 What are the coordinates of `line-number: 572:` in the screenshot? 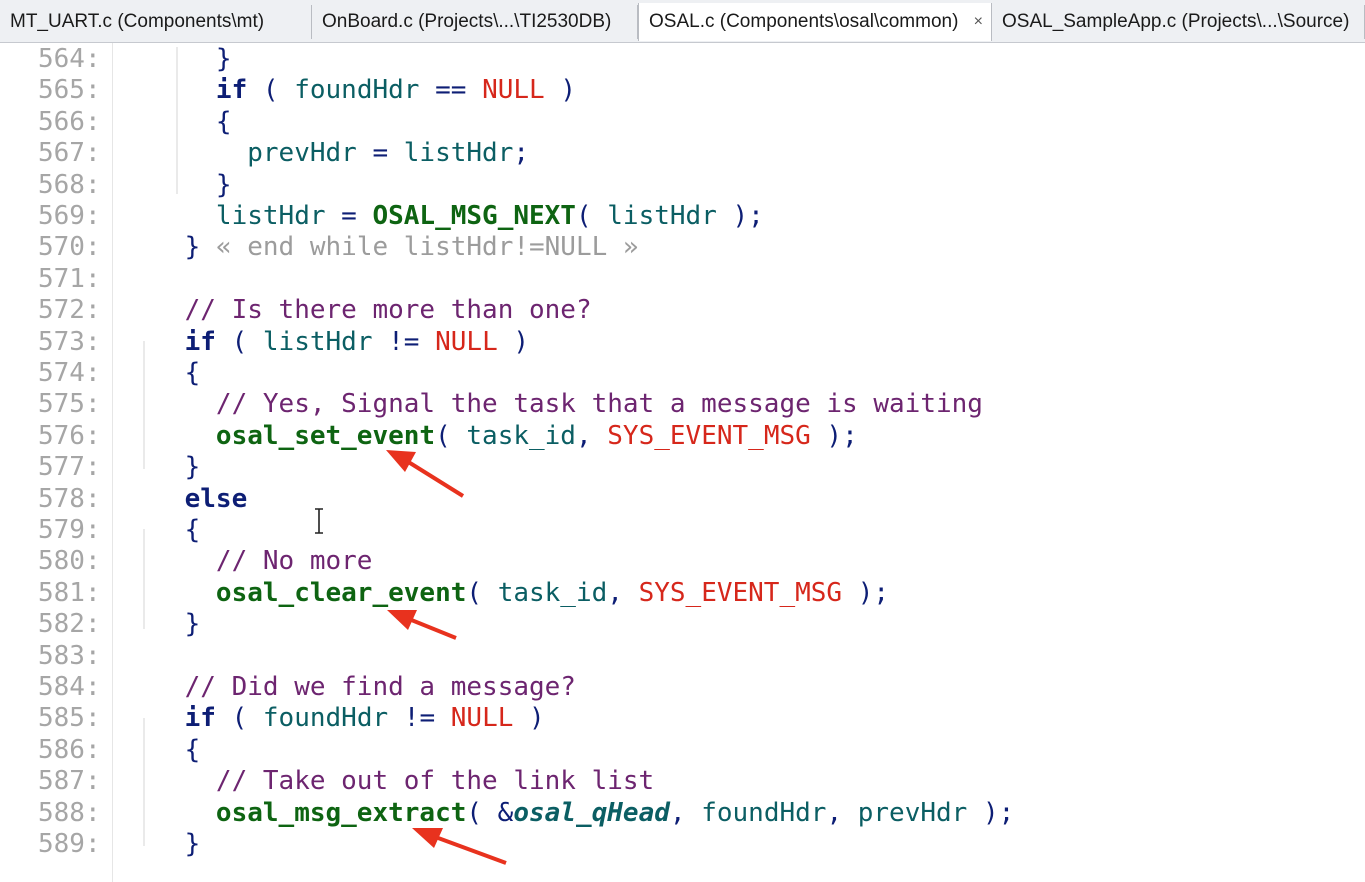 It's located at (69, 310).